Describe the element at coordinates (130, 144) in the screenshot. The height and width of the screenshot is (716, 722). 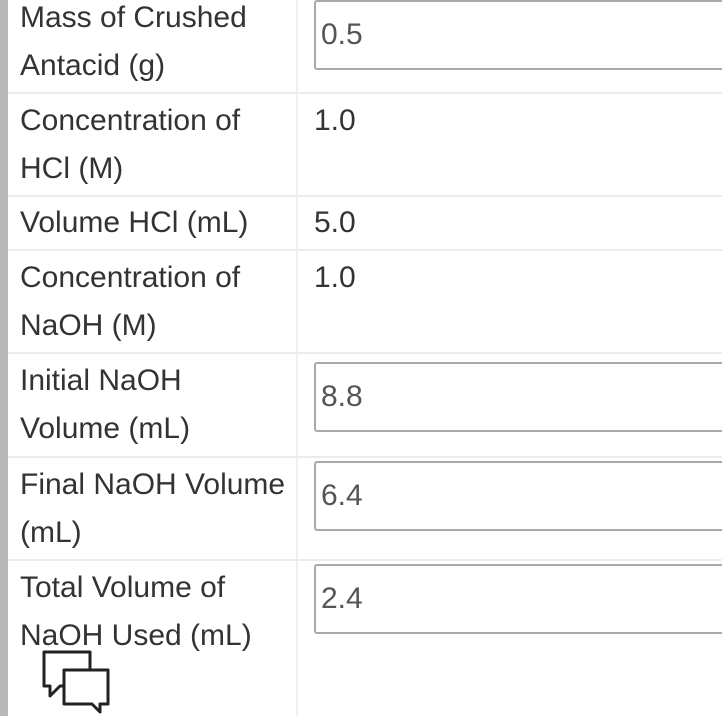
I see `row-label-hcl-concentration: Concentration of HCl (M)` at that location.